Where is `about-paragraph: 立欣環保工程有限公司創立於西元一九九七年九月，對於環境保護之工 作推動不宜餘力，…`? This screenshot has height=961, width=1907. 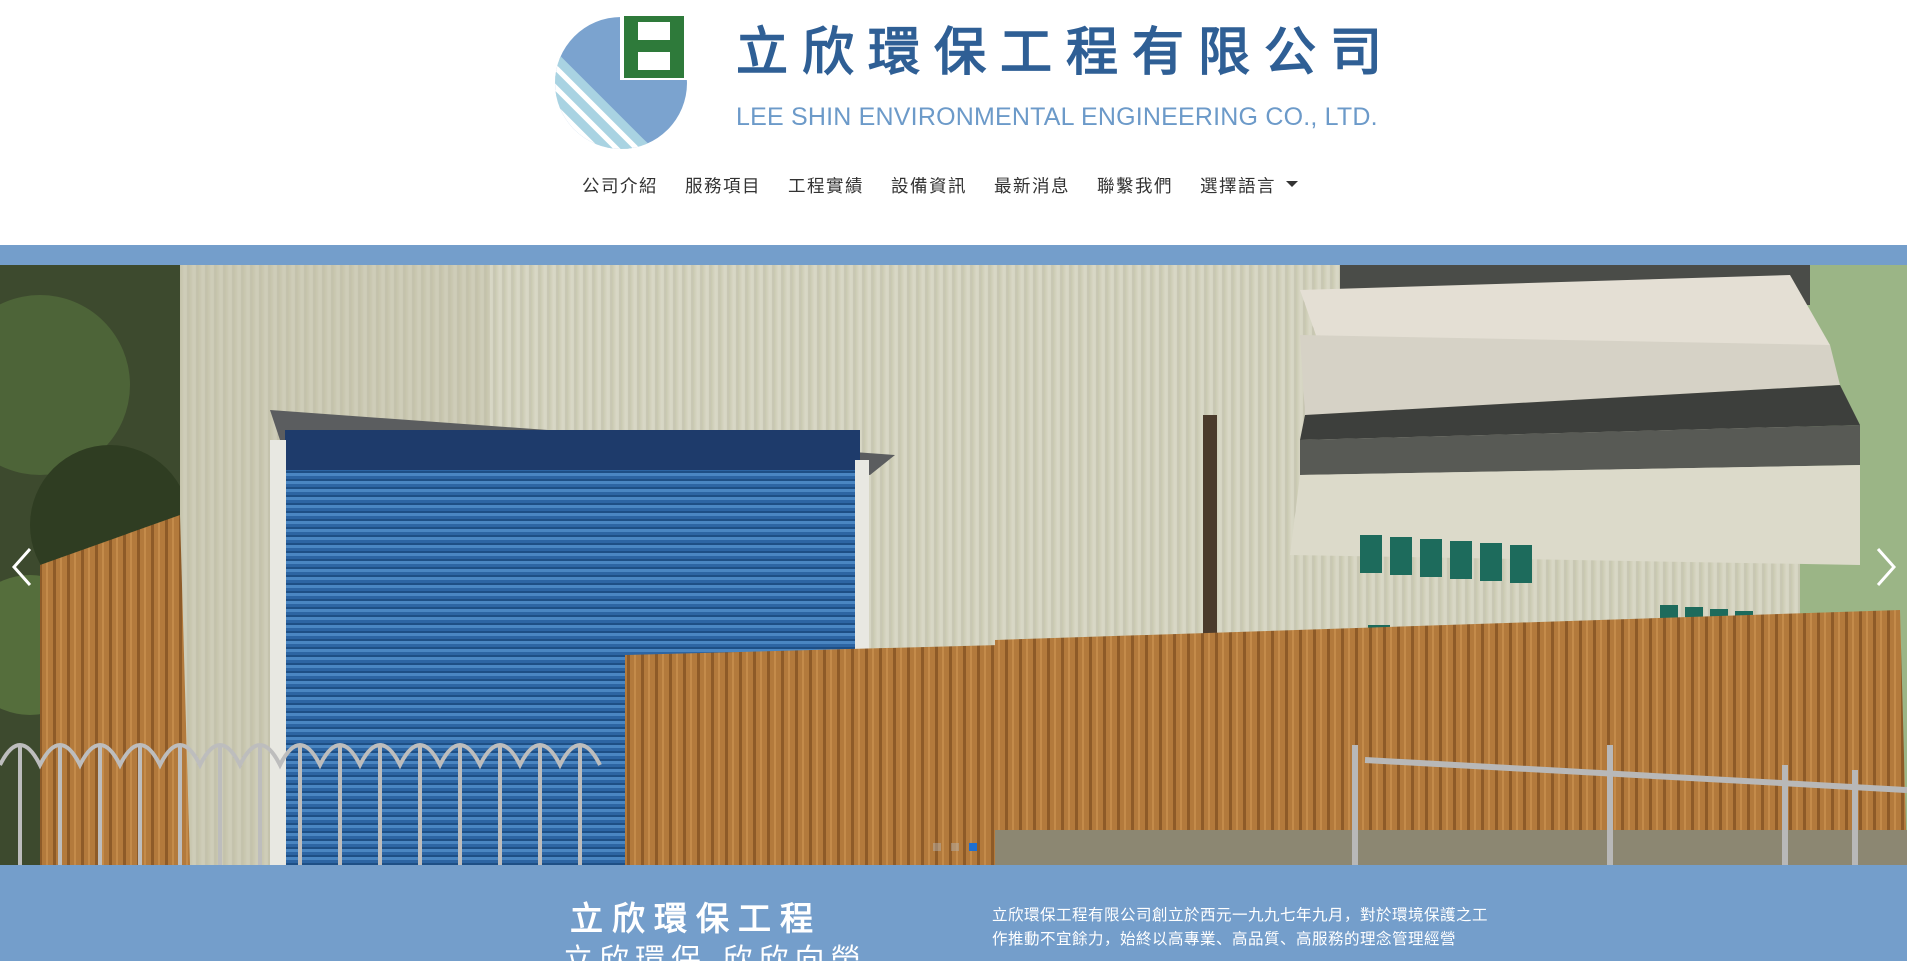 about-paragraph: 立欣環保工程有限公司創立於西元一九九七年九月，對於環境保護之工 作推動不宜餘力，… is located at coordinates (1240, 927).